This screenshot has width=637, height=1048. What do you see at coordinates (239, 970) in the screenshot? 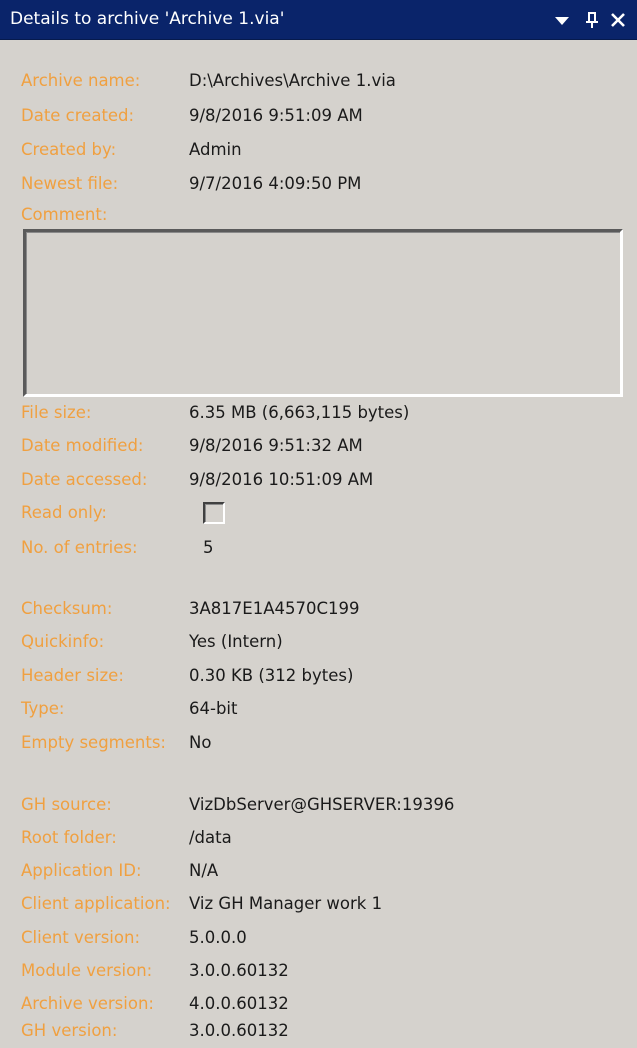
I see `module-version-value: 3.0.0.60132` at bounding box center [239, 970].